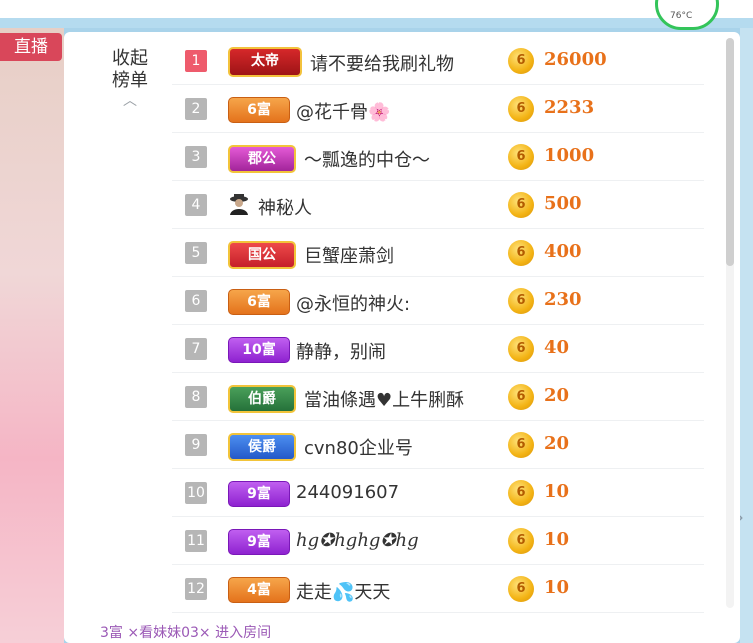 This screenshot has width=753, height=643. Describe the element at coordinates (186, 633) in the screenshot. I see `footer-message: 3富 ×看妹妹03× 进入房间` at that location.